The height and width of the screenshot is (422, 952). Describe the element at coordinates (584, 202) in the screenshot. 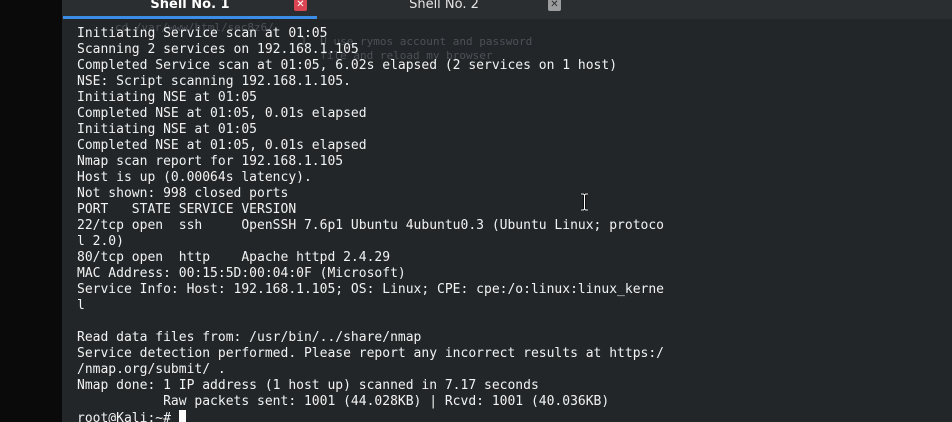

I see `ibeam-cursor-icon` at that location.